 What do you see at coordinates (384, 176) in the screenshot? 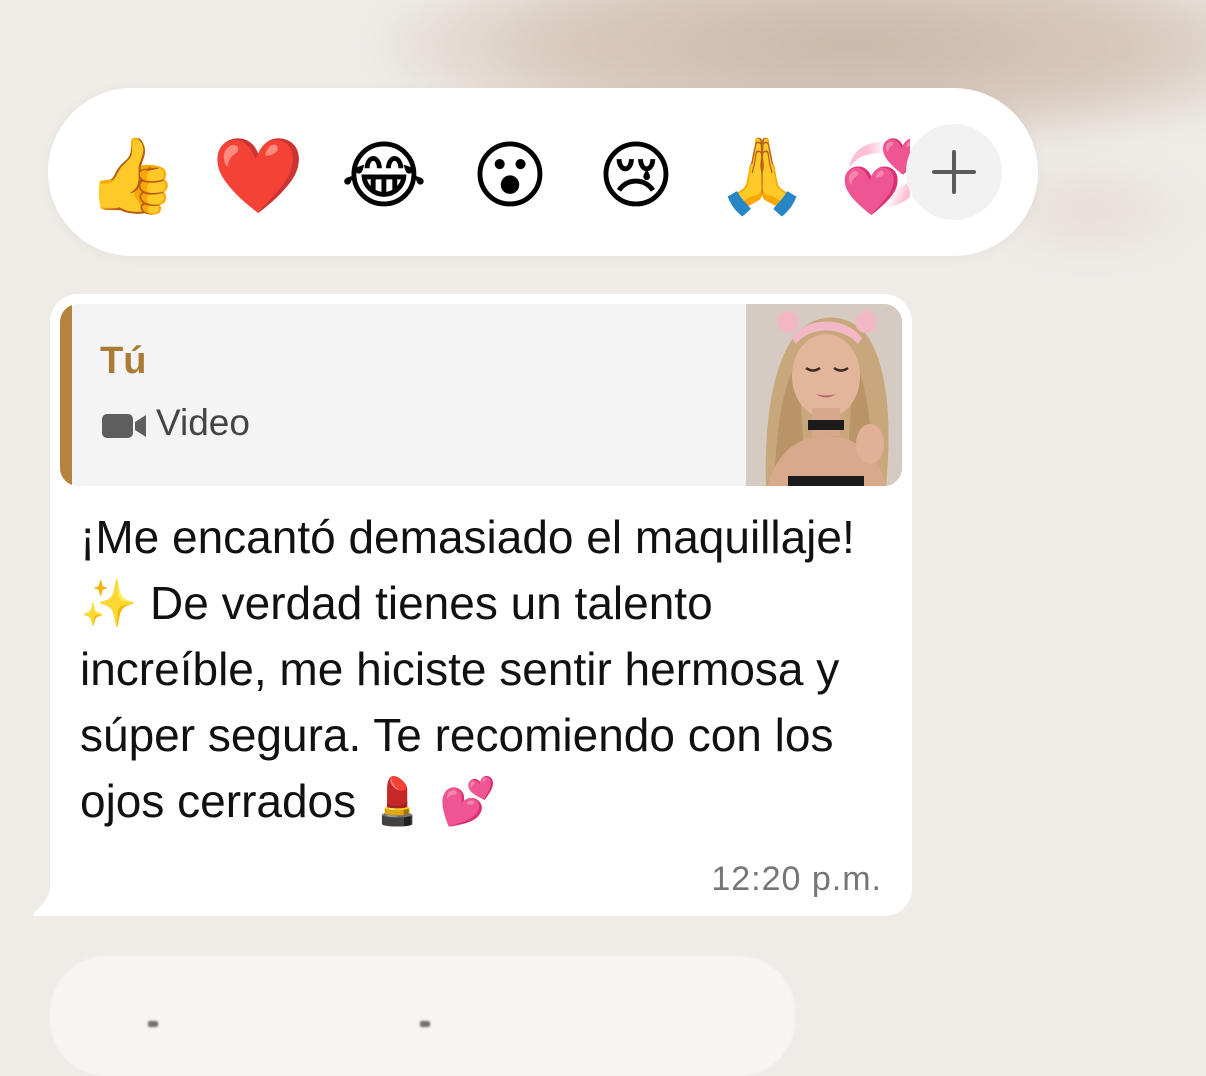
I see `reaction-tears-of-joy: 😂` at bounding box center [384, 176].